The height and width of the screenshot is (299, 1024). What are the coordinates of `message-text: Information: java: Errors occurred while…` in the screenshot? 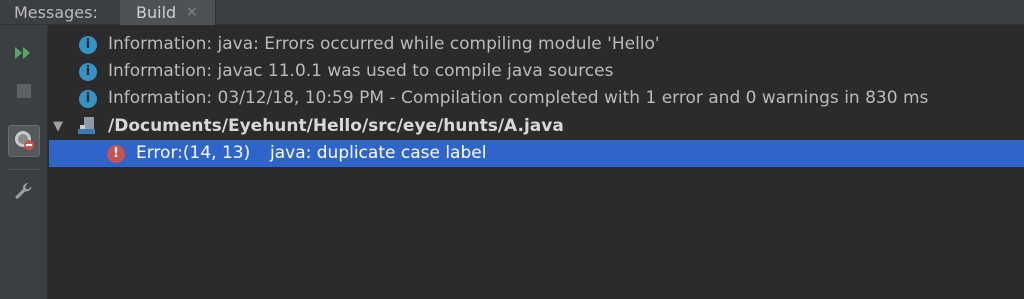 It's located at (384, 44).